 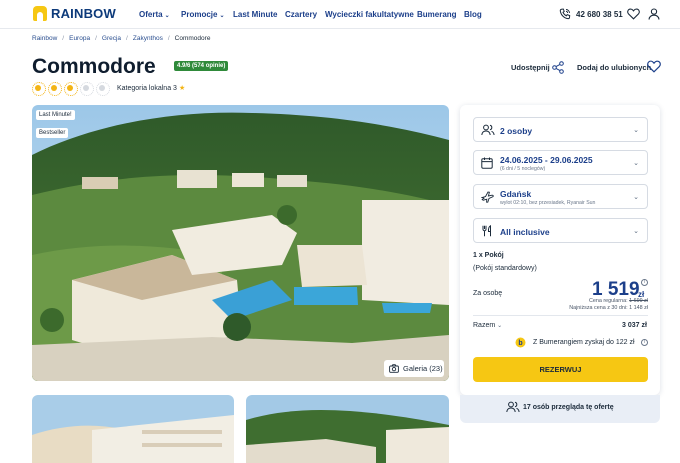 What do you see at coordinates (55, 115) in the screenshot?
I see `last-minute-tag: Last Minute!` at bounding box center [55, 115].